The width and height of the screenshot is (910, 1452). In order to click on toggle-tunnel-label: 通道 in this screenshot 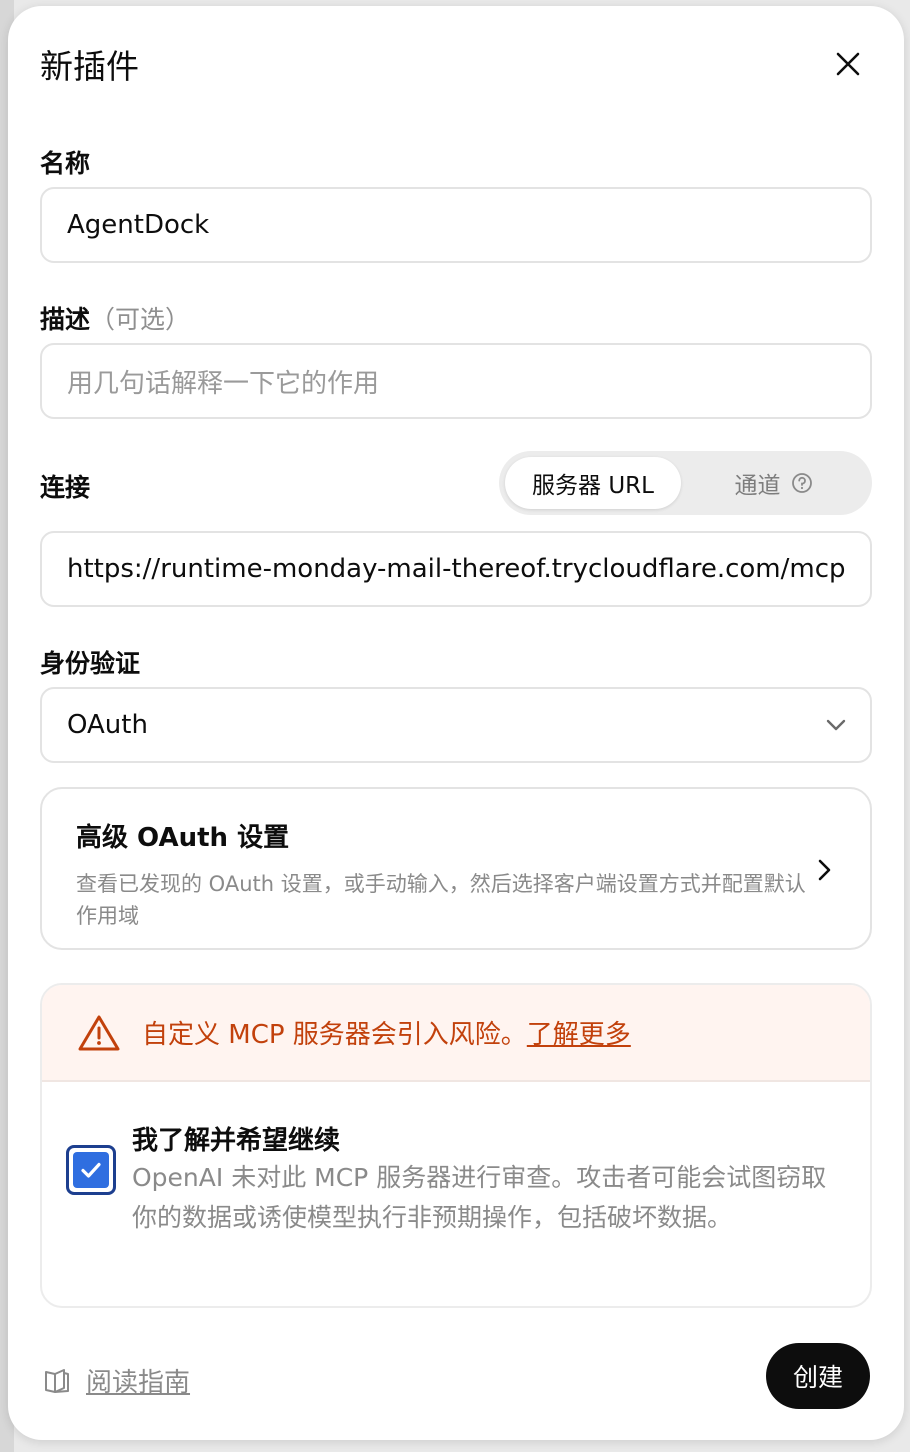, I will do `click(757, 486)`.